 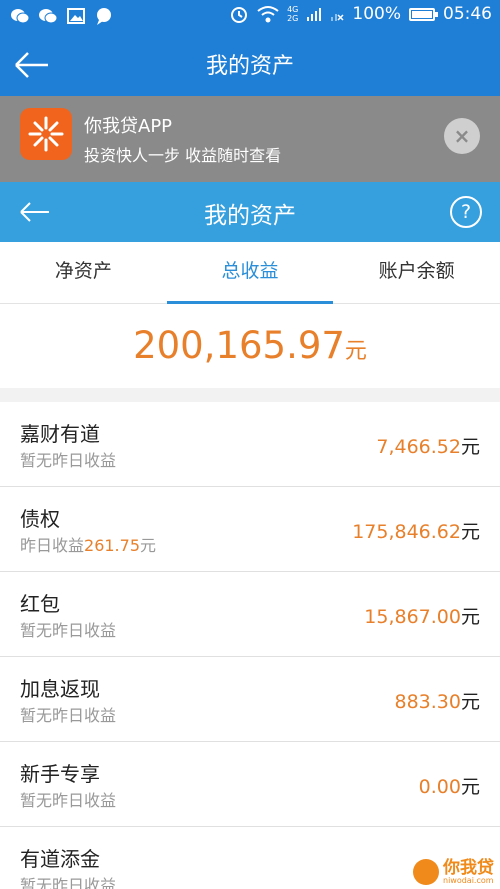 I want to click on banner-title: 你我贷APP, so click(x=128, y=126).